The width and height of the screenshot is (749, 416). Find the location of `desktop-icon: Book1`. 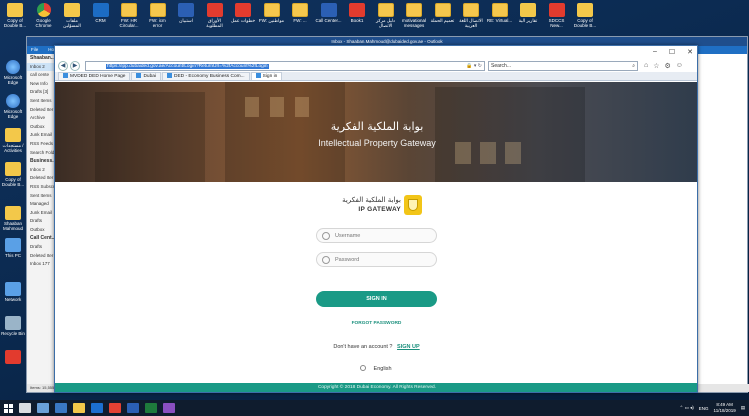

desktop-icon: Book1 is located at coordinates (357, 13).